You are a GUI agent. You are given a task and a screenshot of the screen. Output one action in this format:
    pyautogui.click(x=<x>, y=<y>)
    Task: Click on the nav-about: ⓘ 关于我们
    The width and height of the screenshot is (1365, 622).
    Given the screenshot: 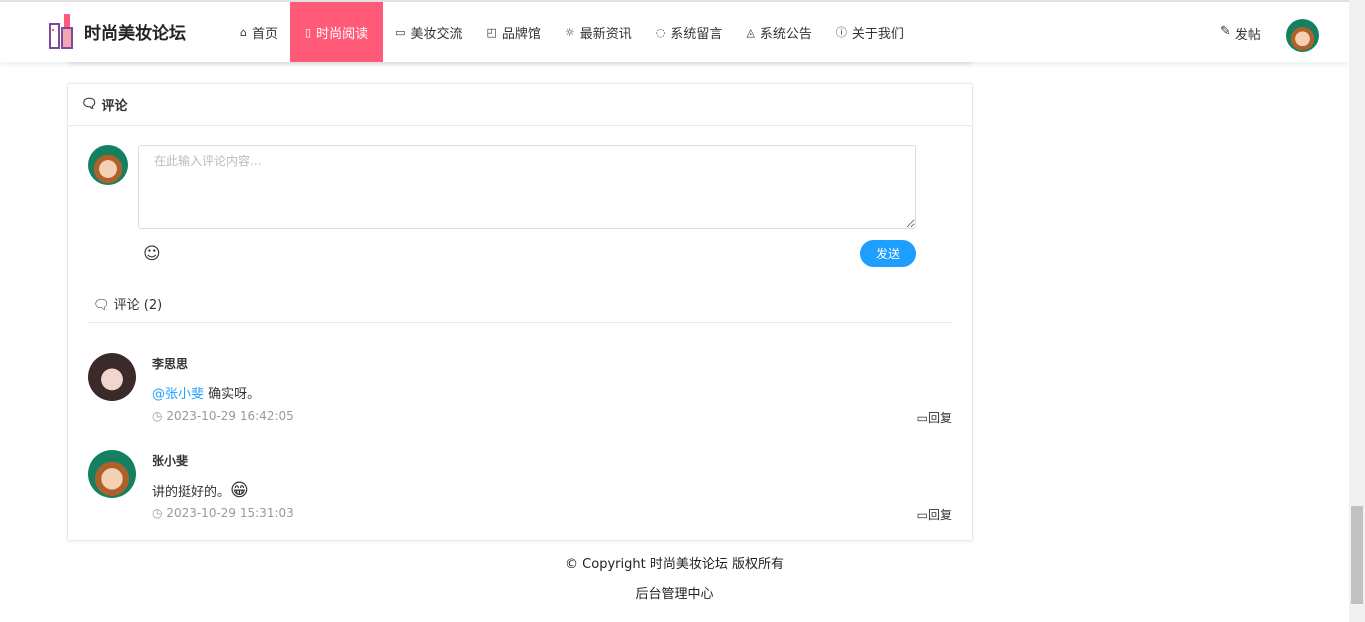 What is the action you would take?
    pyautogui.click(x=870, y=32)
    